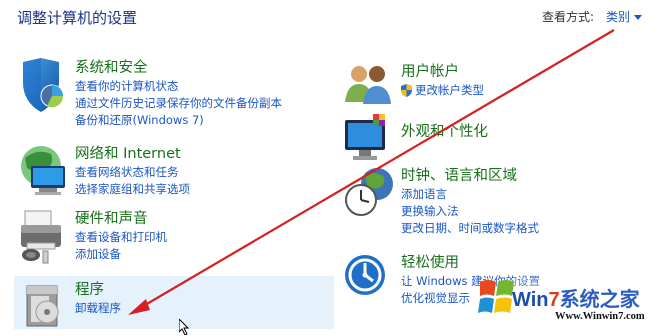 Image resolution: width=669 pixels, height=336 pixels. Describe the element at coordinates (470, 194) in the screenshot. I see `link-add-language: 添加语言` at that location.